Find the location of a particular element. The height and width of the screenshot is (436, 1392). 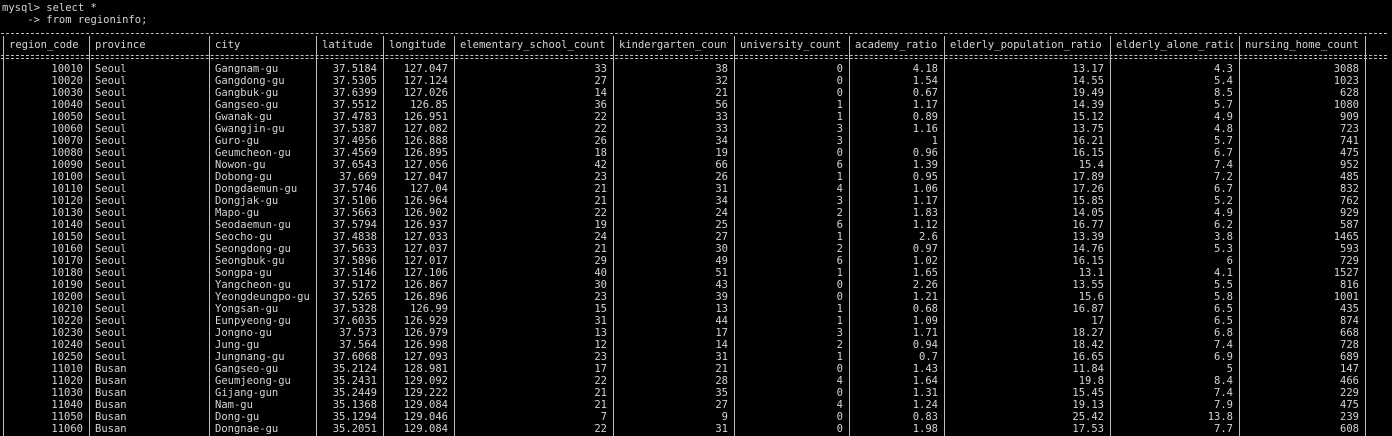

cell-academy-ratio: 0.96 is located at coordinates (925, 153).